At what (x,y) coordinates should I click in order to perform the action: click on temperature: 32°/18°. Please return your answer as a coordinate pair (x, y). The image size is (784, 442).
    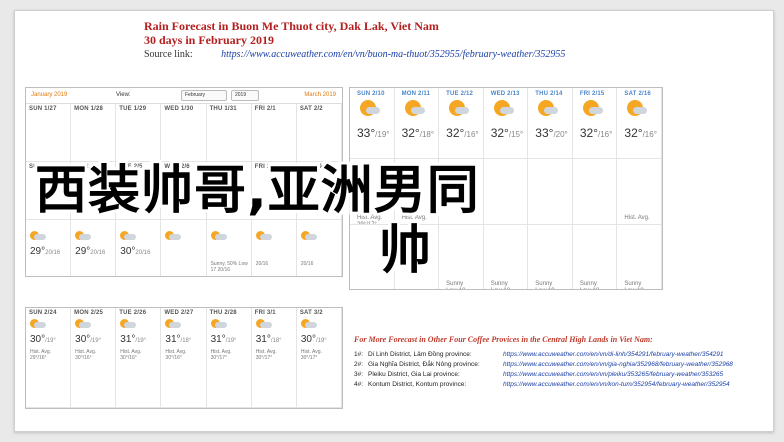
    Looking at the image, I should click on (418, 133).